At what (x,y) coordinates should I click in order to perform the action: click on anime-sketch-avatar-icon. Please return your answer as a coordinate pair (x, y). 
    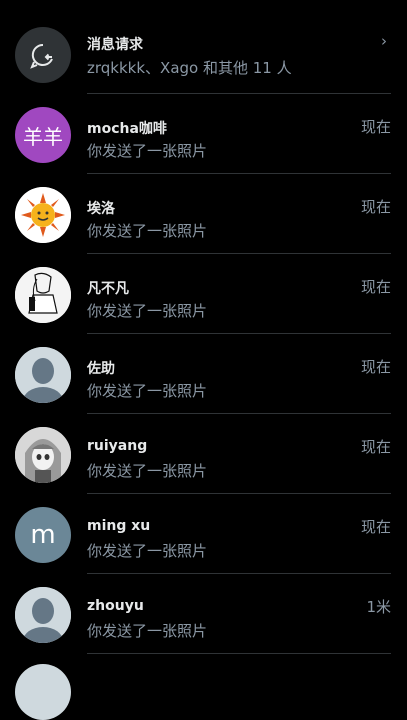
    Looking at the image, I should click on (43, 295).